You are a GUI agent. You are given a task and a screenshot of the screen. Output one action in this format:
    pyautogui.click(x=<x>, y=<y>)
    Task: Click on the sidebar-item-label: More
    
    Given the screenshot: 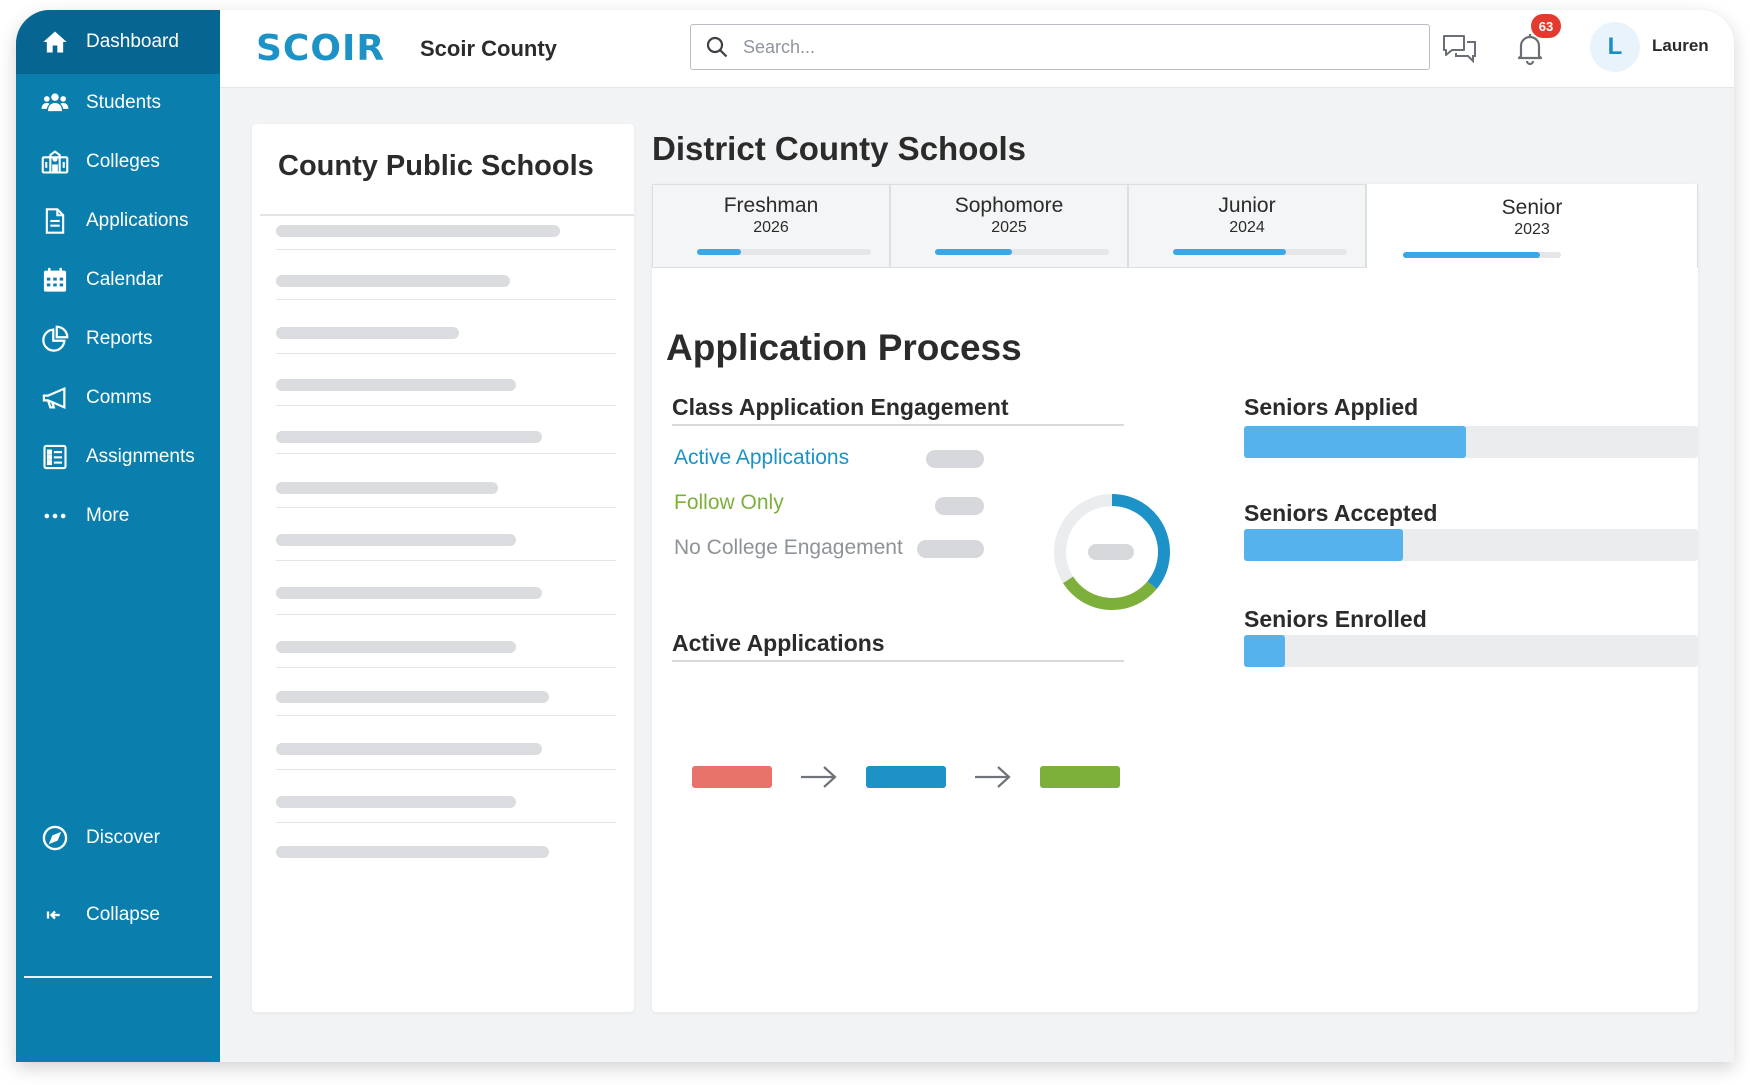 What is the action you would take?
    pyautogui.click(x=108, y=515)
    